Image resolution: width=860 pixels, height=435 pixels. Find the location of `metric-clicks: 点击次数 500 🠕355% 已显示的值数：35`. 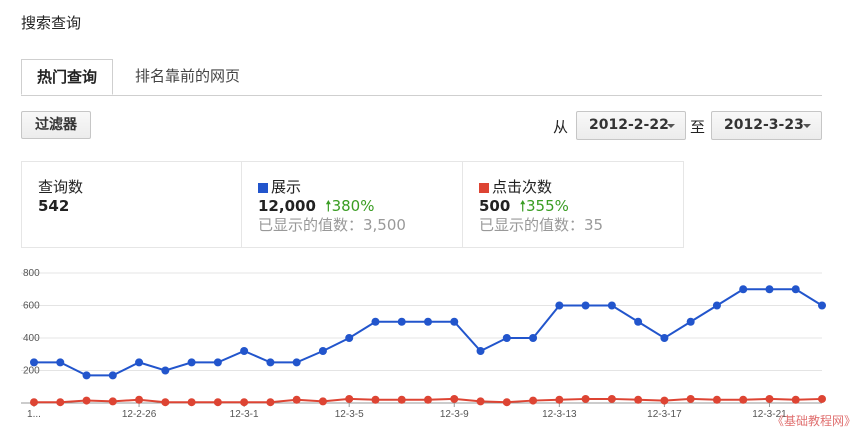

metric-clicks: 点击次数 500 🠕355% 已显示的值数：35 is located at coordinates (573, 204).